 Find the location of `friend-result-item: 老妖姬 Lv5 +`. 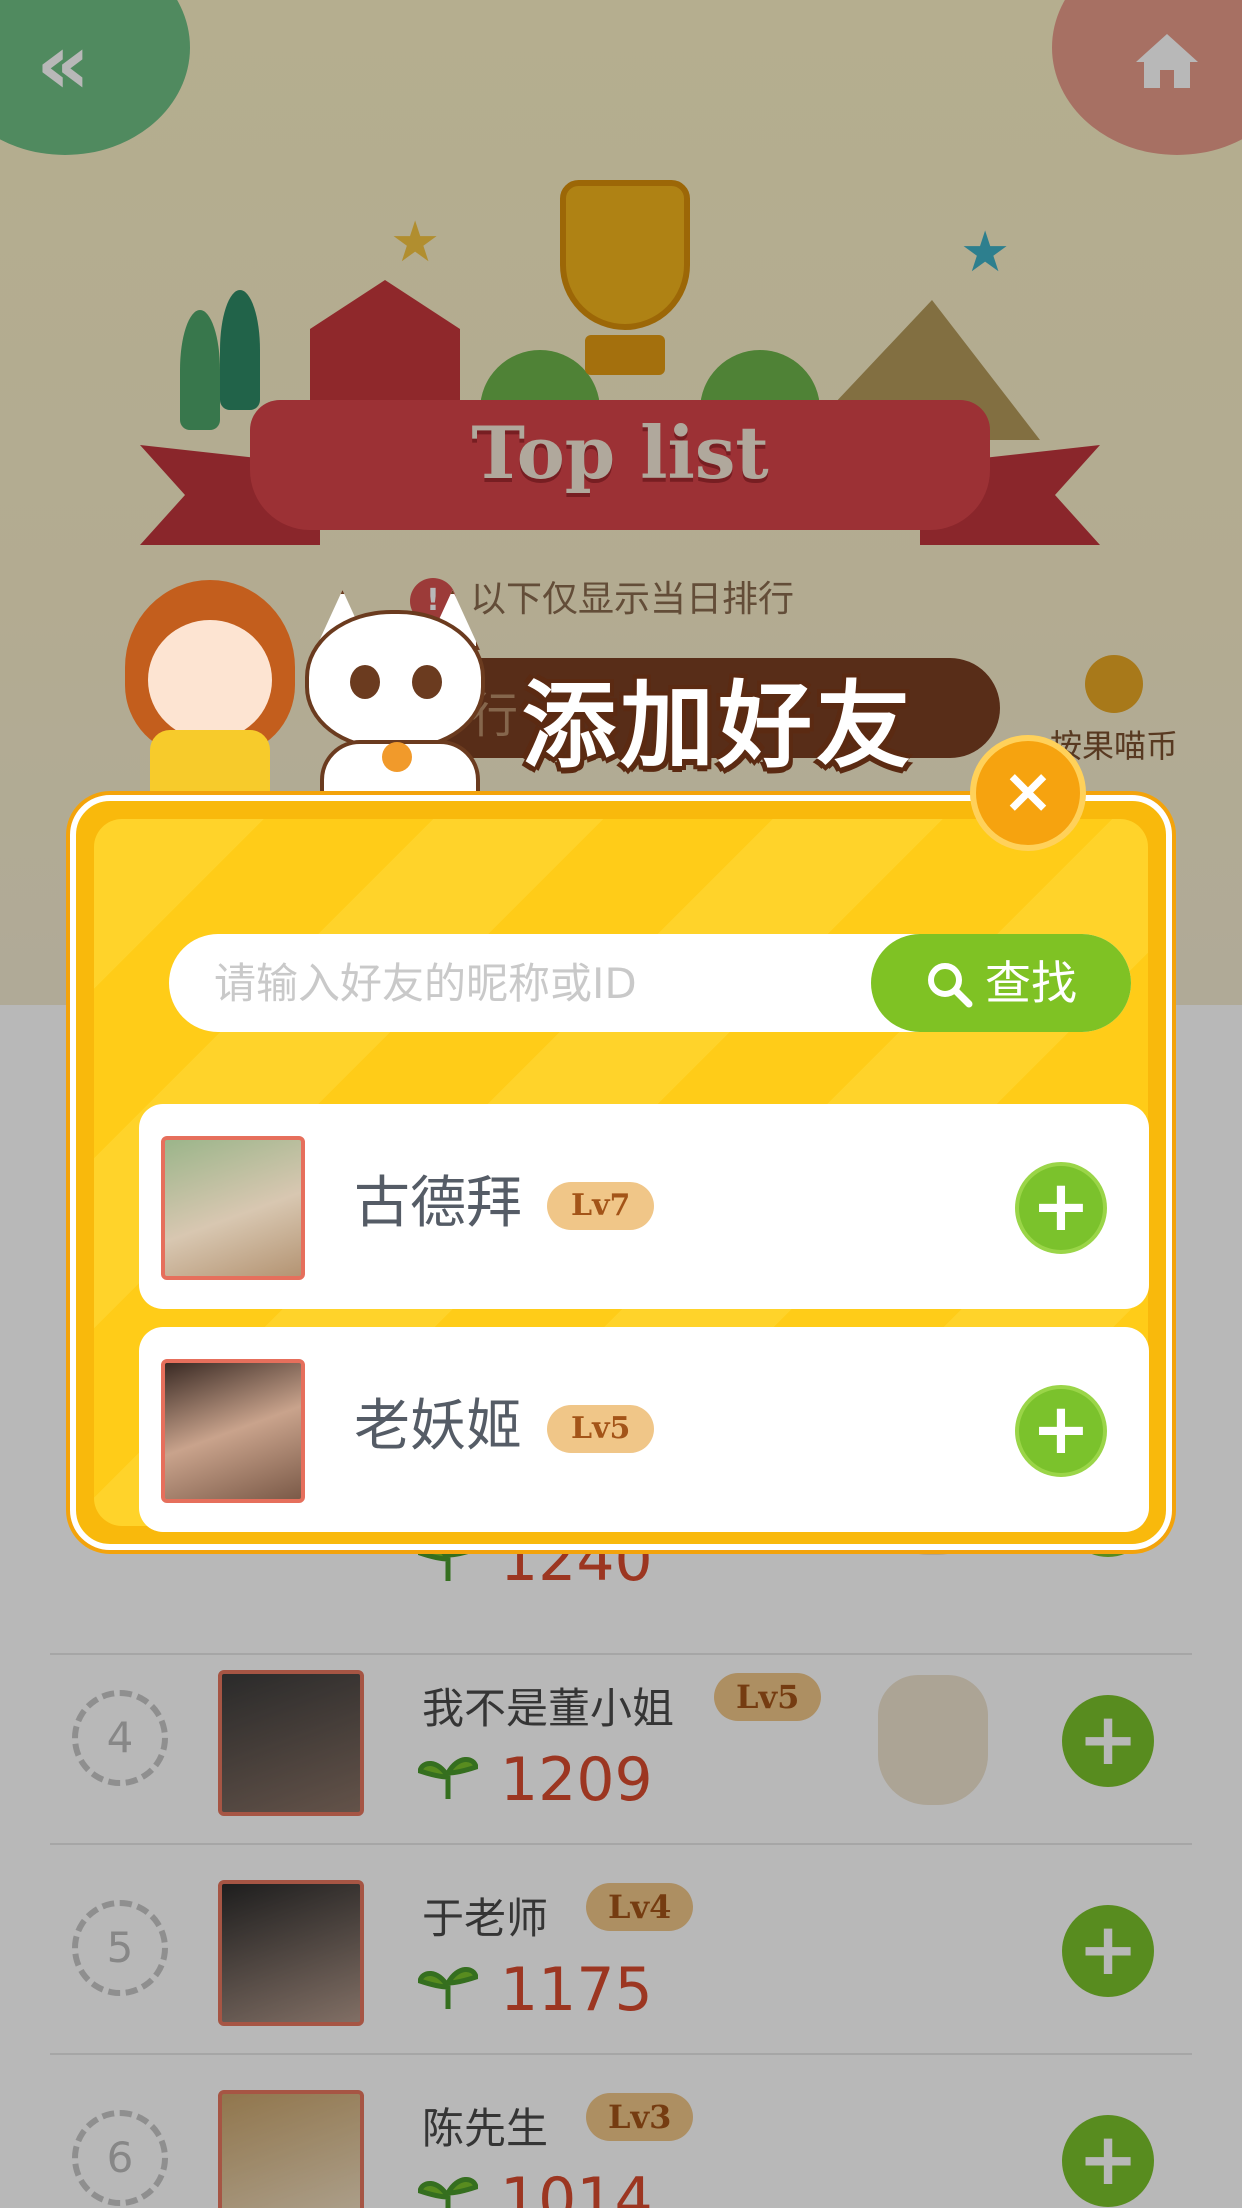

friend-result-item: 老妖姬 Lv5 + is located at coordinates (644, 1429).